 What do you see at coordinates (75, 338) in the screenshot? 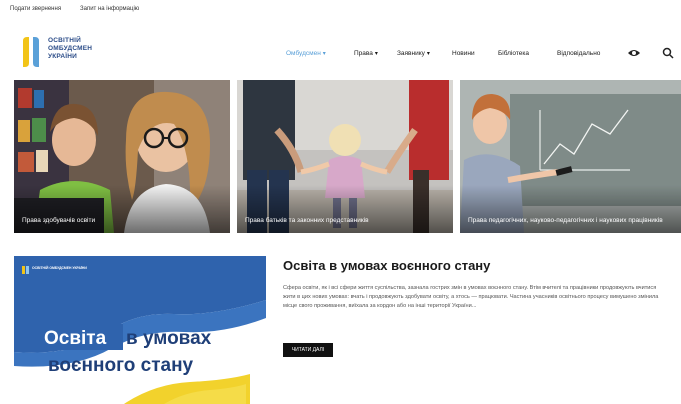
I see `banner-word-education: Освіта` at bounding box center [75, 338].